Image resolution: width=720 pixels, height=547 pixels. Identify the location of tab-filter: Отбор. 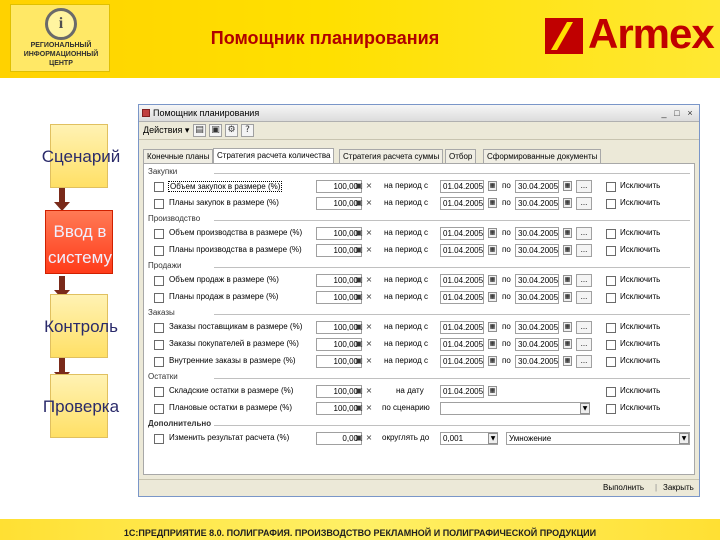
(461, 156).